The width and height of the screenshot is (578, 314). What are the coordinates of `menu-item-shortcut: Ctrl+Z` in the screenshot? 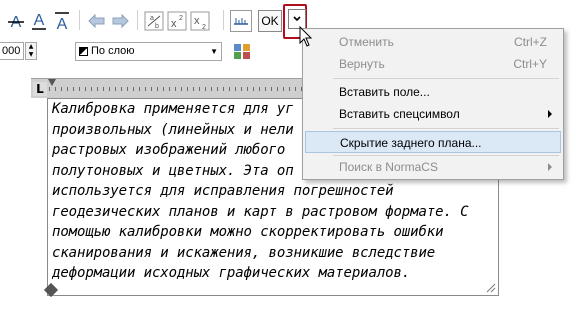 It's located at (530, 42).